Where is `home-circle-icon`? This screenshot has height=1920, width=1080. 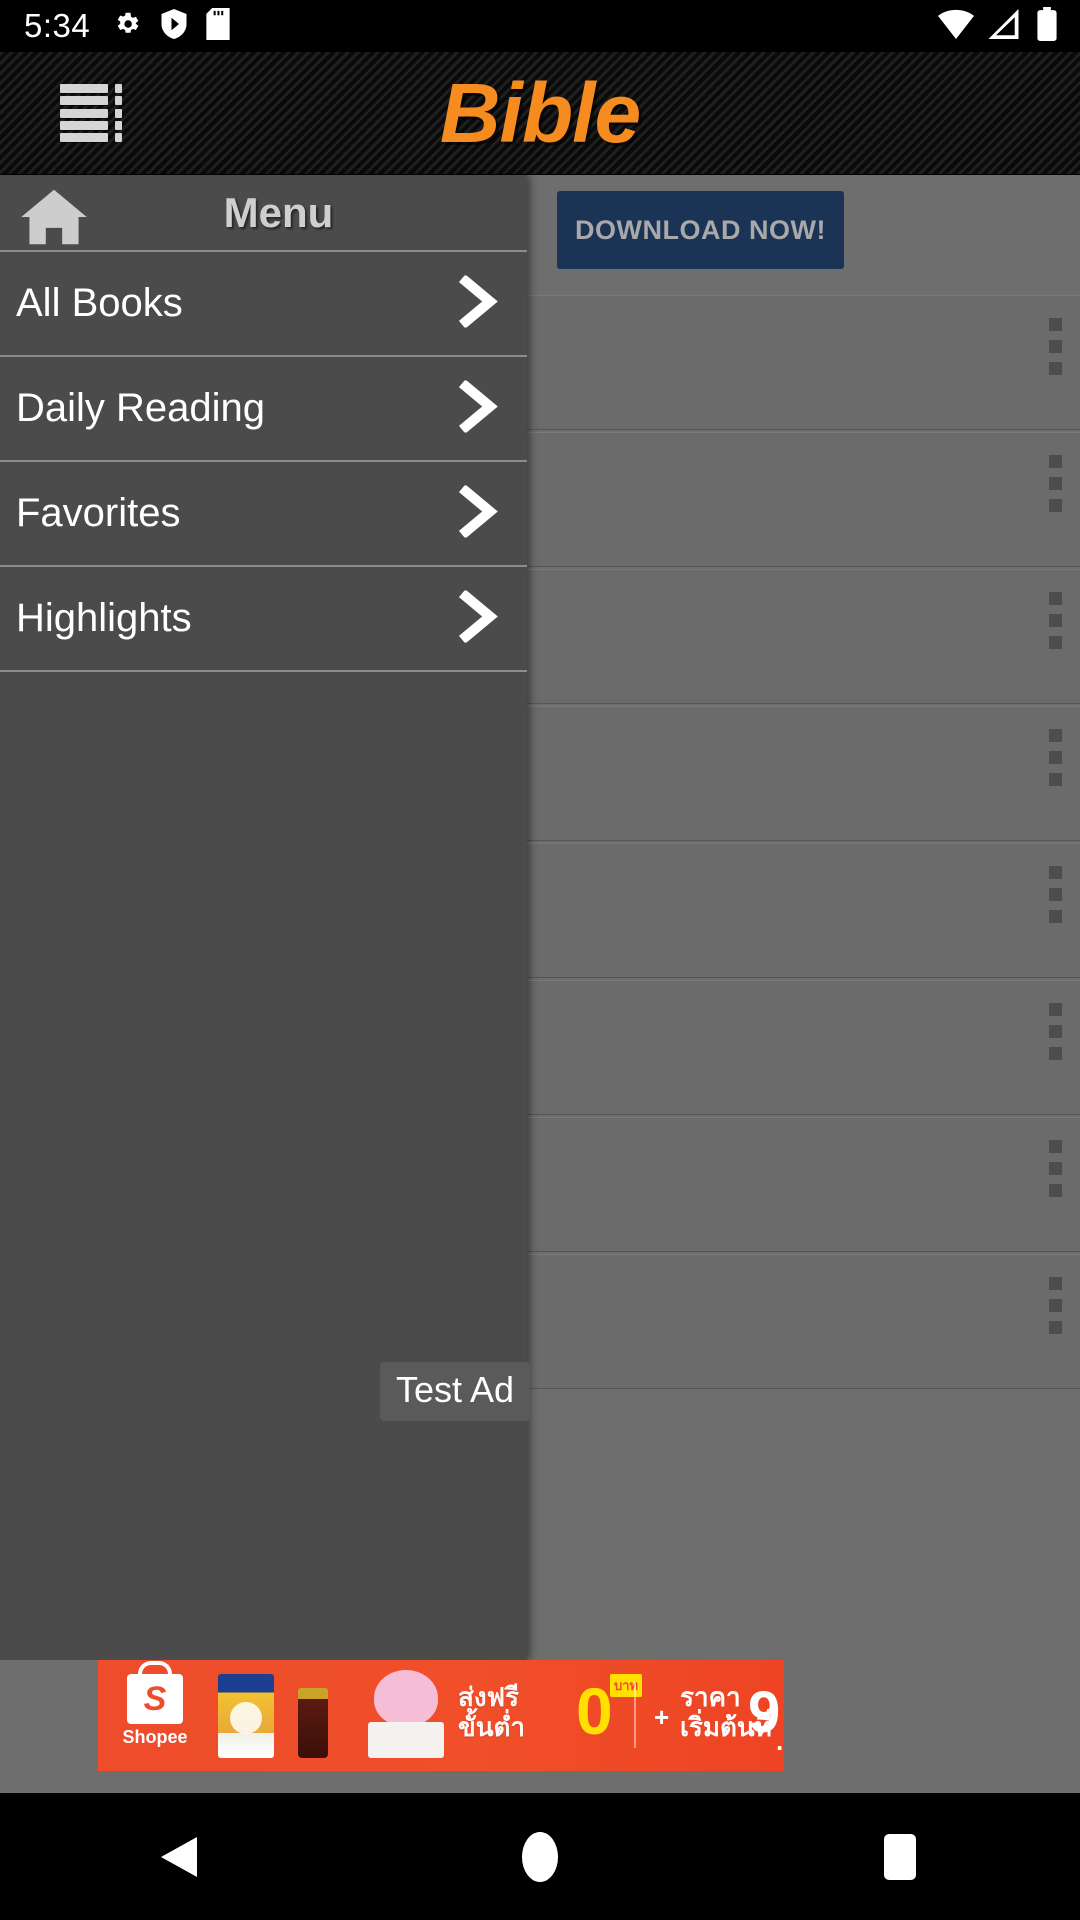
home-circle-icon is located at coordinates (540, 1856).